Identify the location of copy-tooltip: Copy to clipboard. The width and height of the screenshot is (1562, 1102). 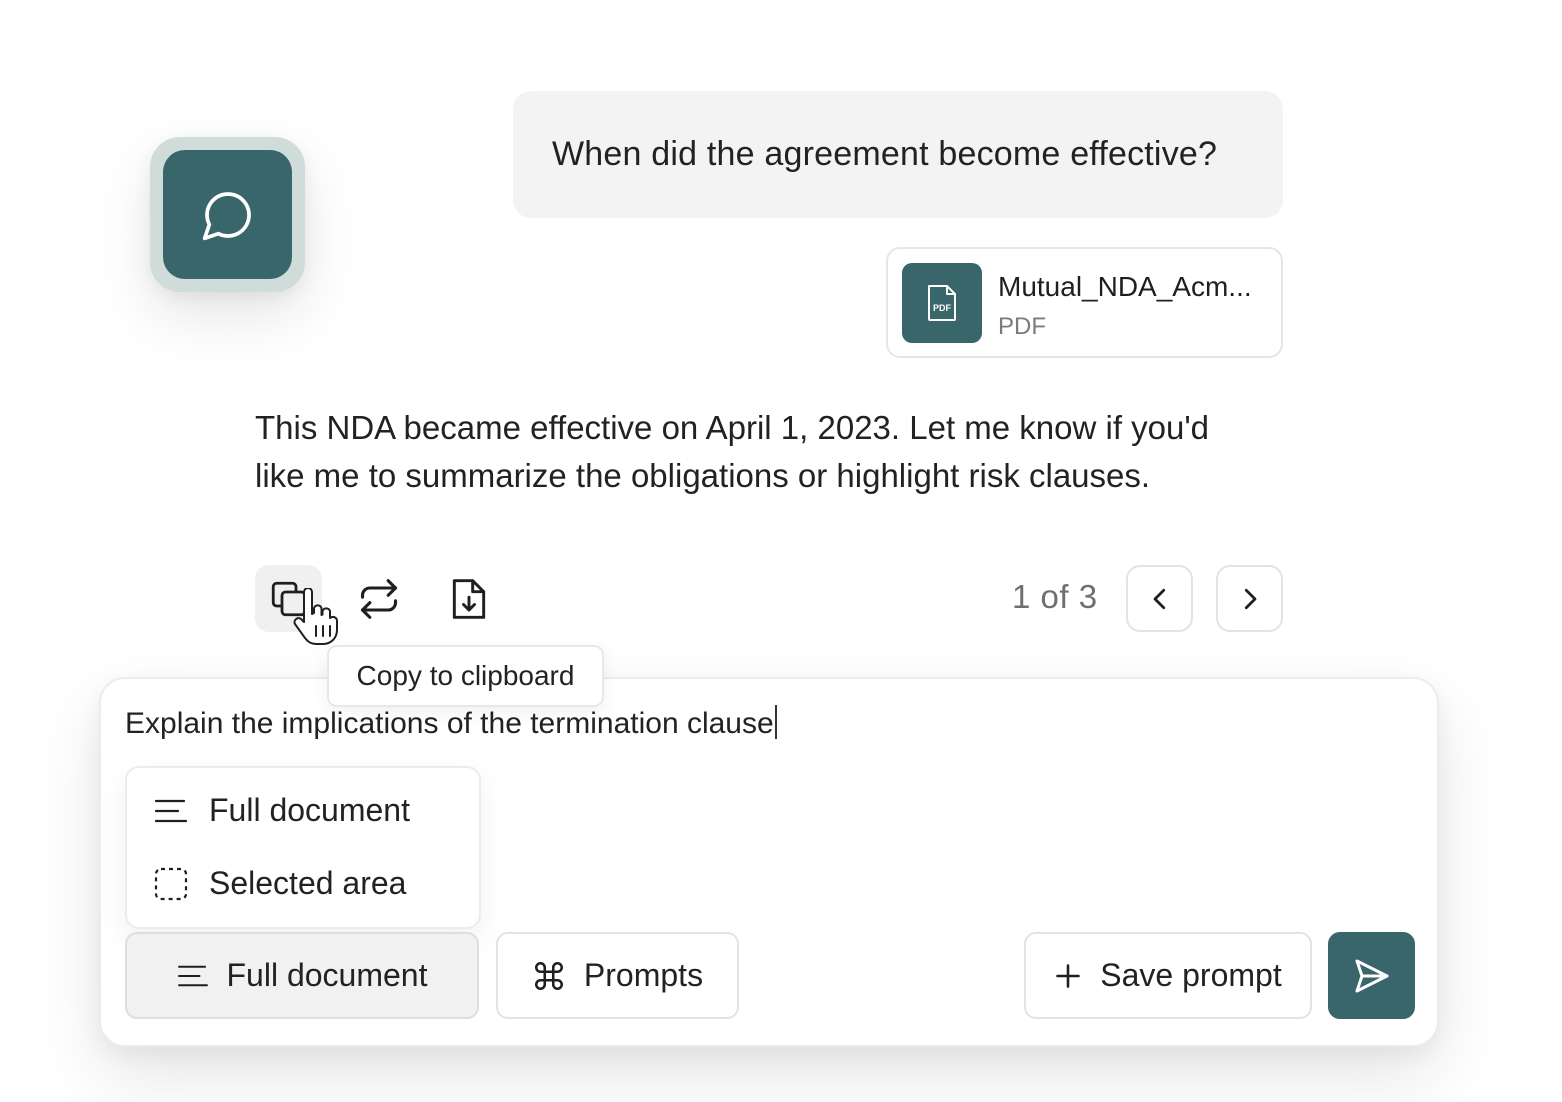
(465, 676).